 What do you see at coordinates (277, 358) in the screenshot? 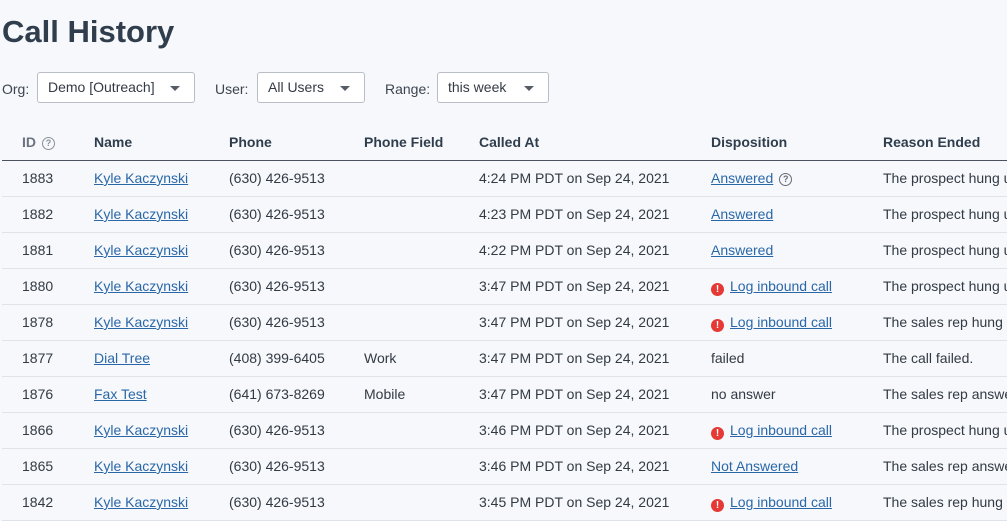
I see `cell-phone: (408) 399-6405` at bounding box center [277, 358].